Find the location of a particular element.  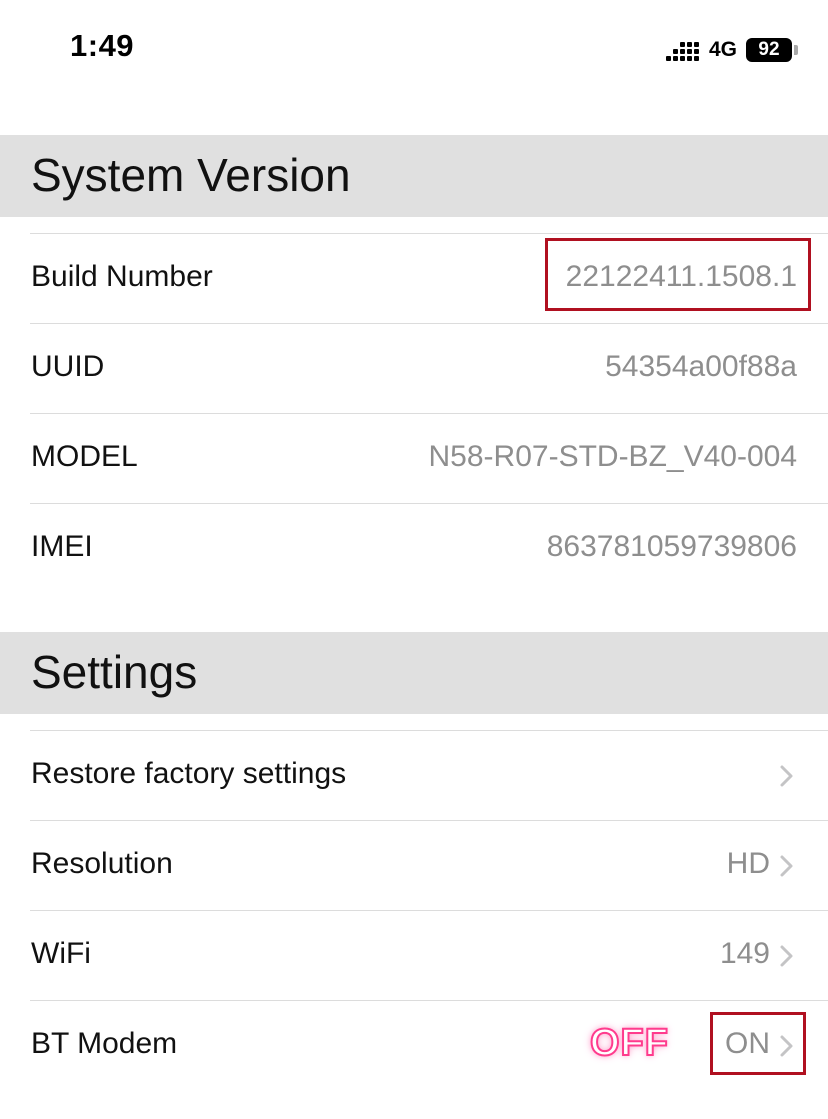

row-resolution: Resolution HD is located at coordinates (414, 865).